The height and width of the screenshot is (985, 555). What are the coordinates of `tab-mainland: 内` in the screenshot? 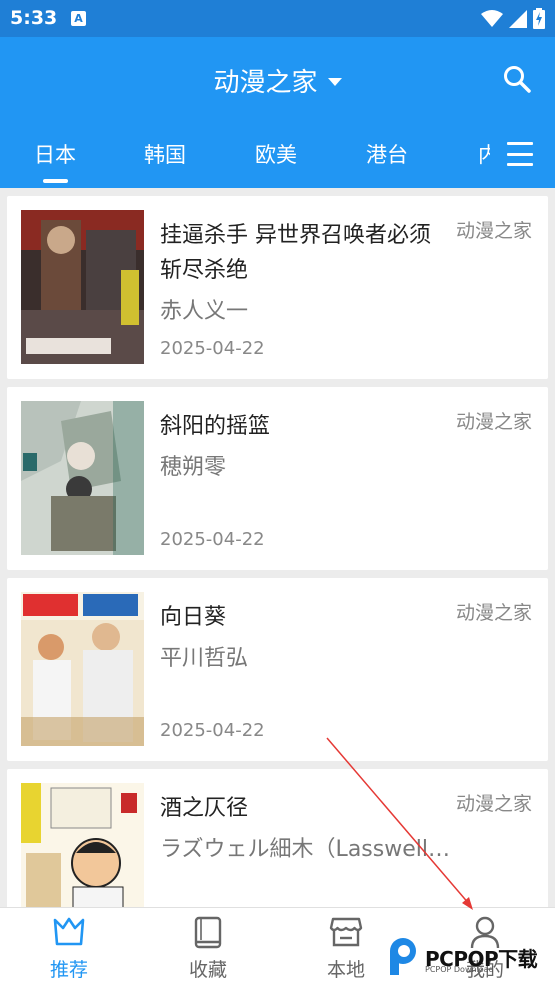 It's located at (484, 154).